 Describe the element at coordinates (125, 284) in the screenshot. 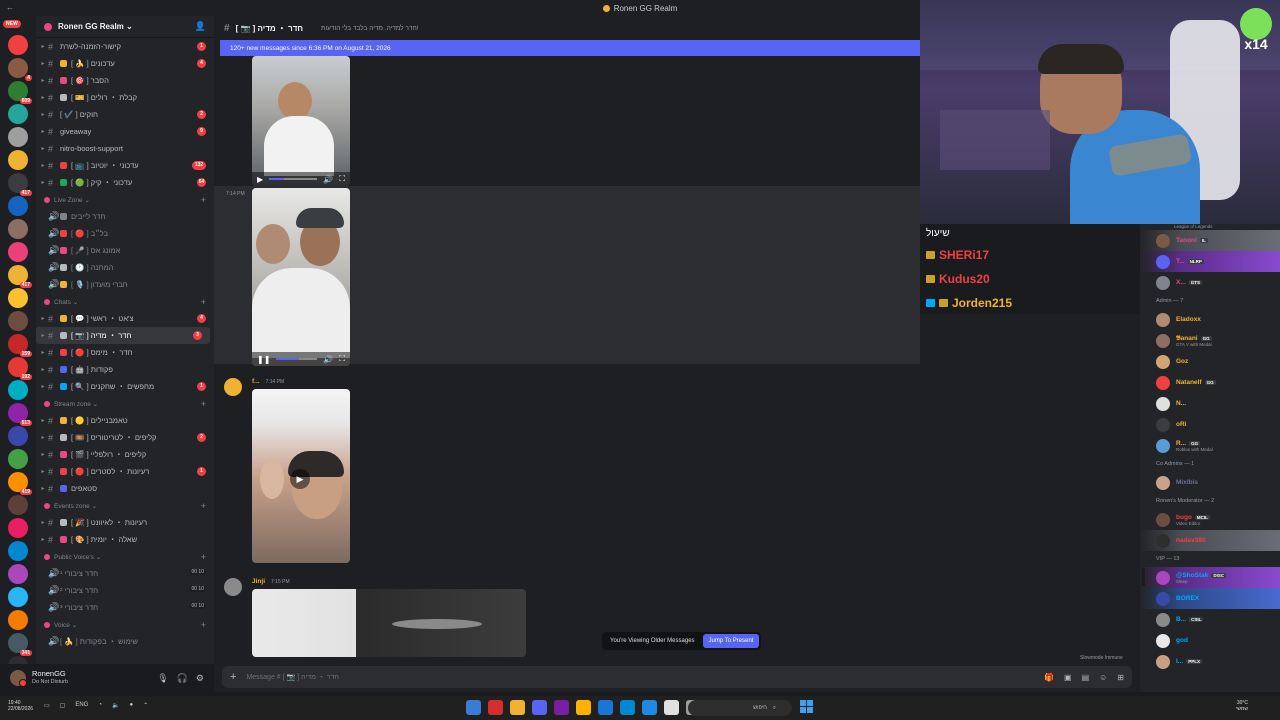

I see `voice-channel: 🔊 [ 🎙️ ] חברי מועדון` at that location.